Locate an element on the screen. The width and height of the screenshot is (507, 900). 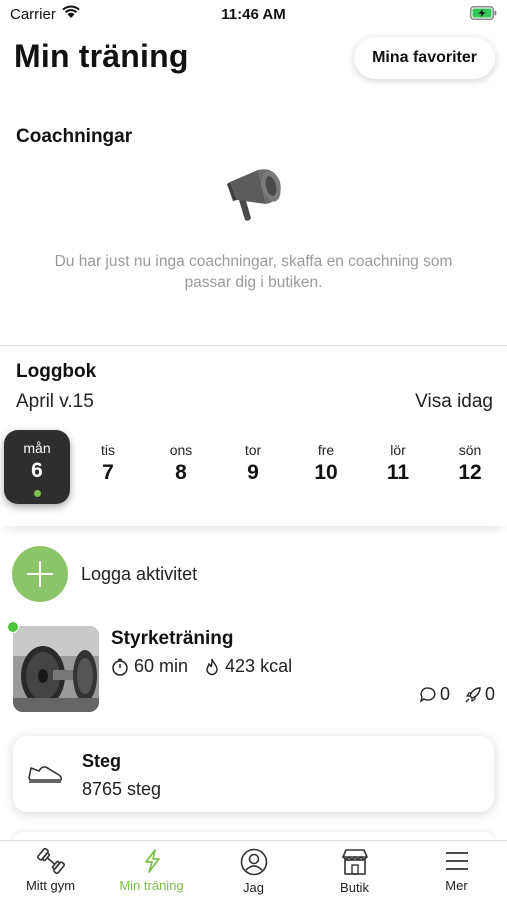
store-icon is located at coordinates (354, 862).